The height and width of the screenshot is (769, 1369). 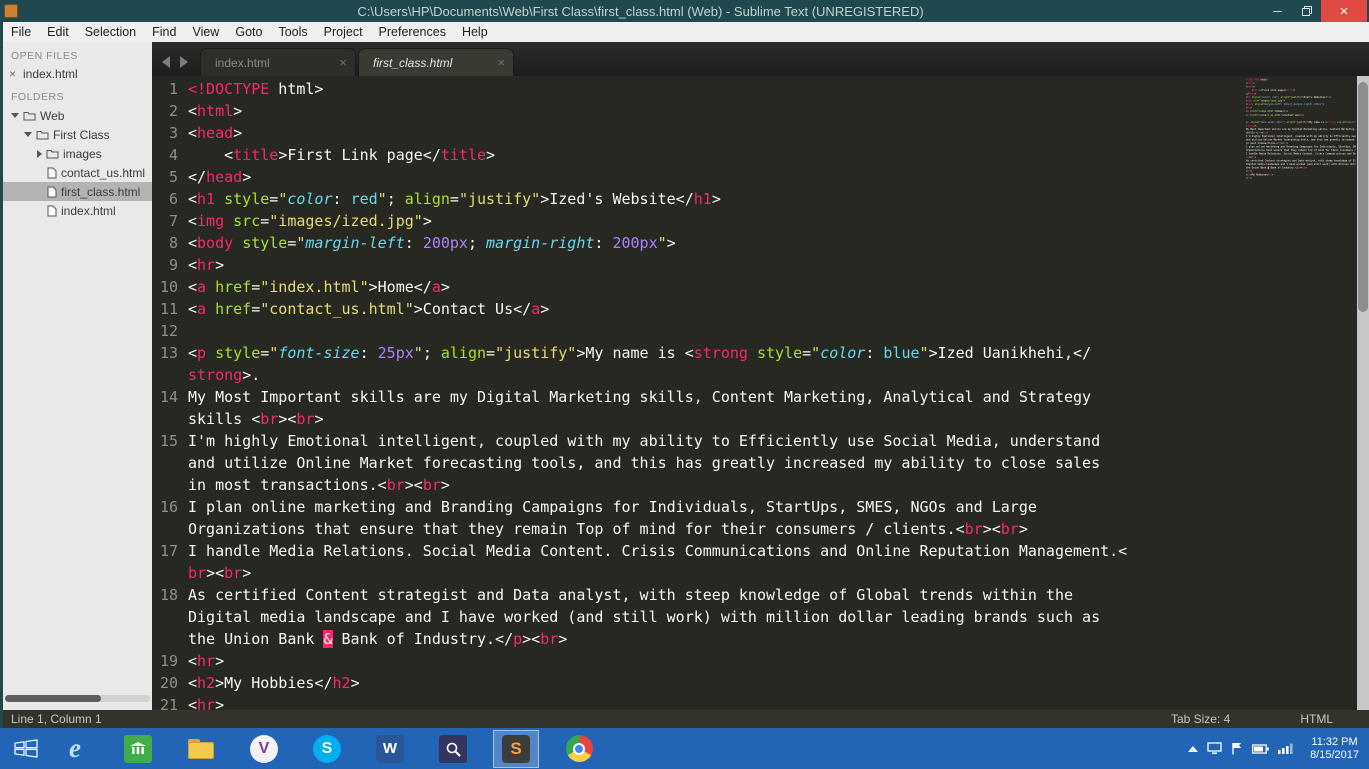 What do you see at coordinates (168, 683) in the screenshot?
I see `line-number: 20` at bounding box center [168, 683].